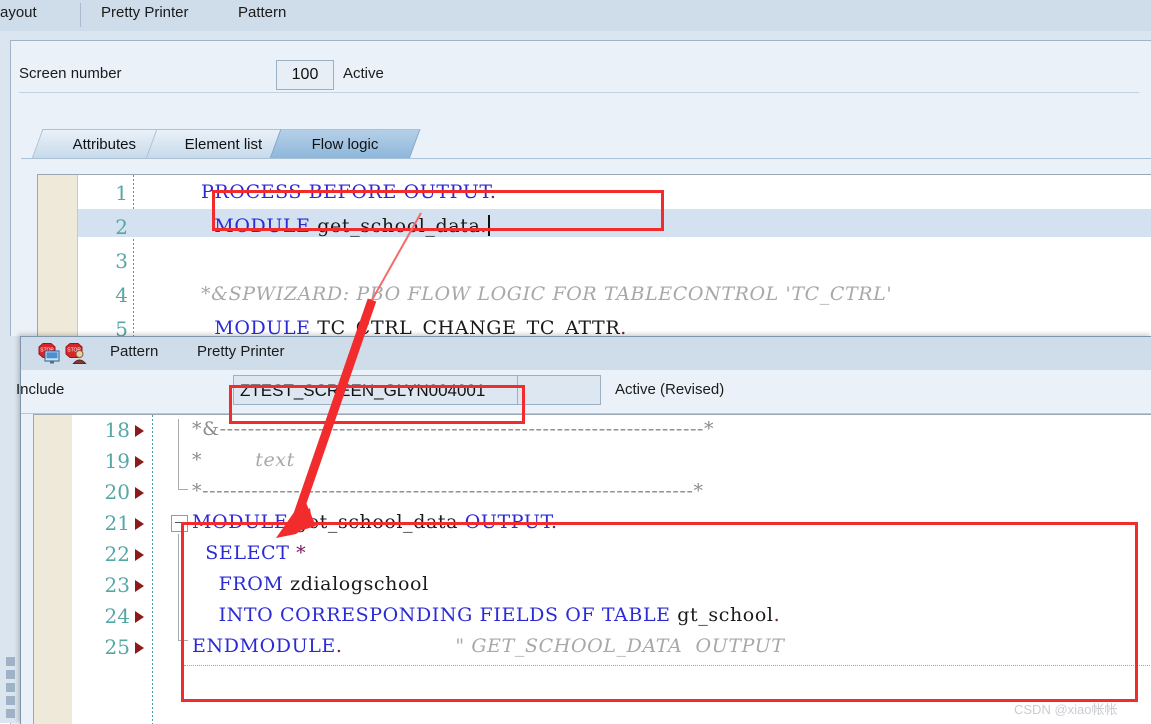 This screenshot has width=1151, height=724. Describe the element at coordinates (117, 523) in the screenshot. I see `line-number: 21` at that location.